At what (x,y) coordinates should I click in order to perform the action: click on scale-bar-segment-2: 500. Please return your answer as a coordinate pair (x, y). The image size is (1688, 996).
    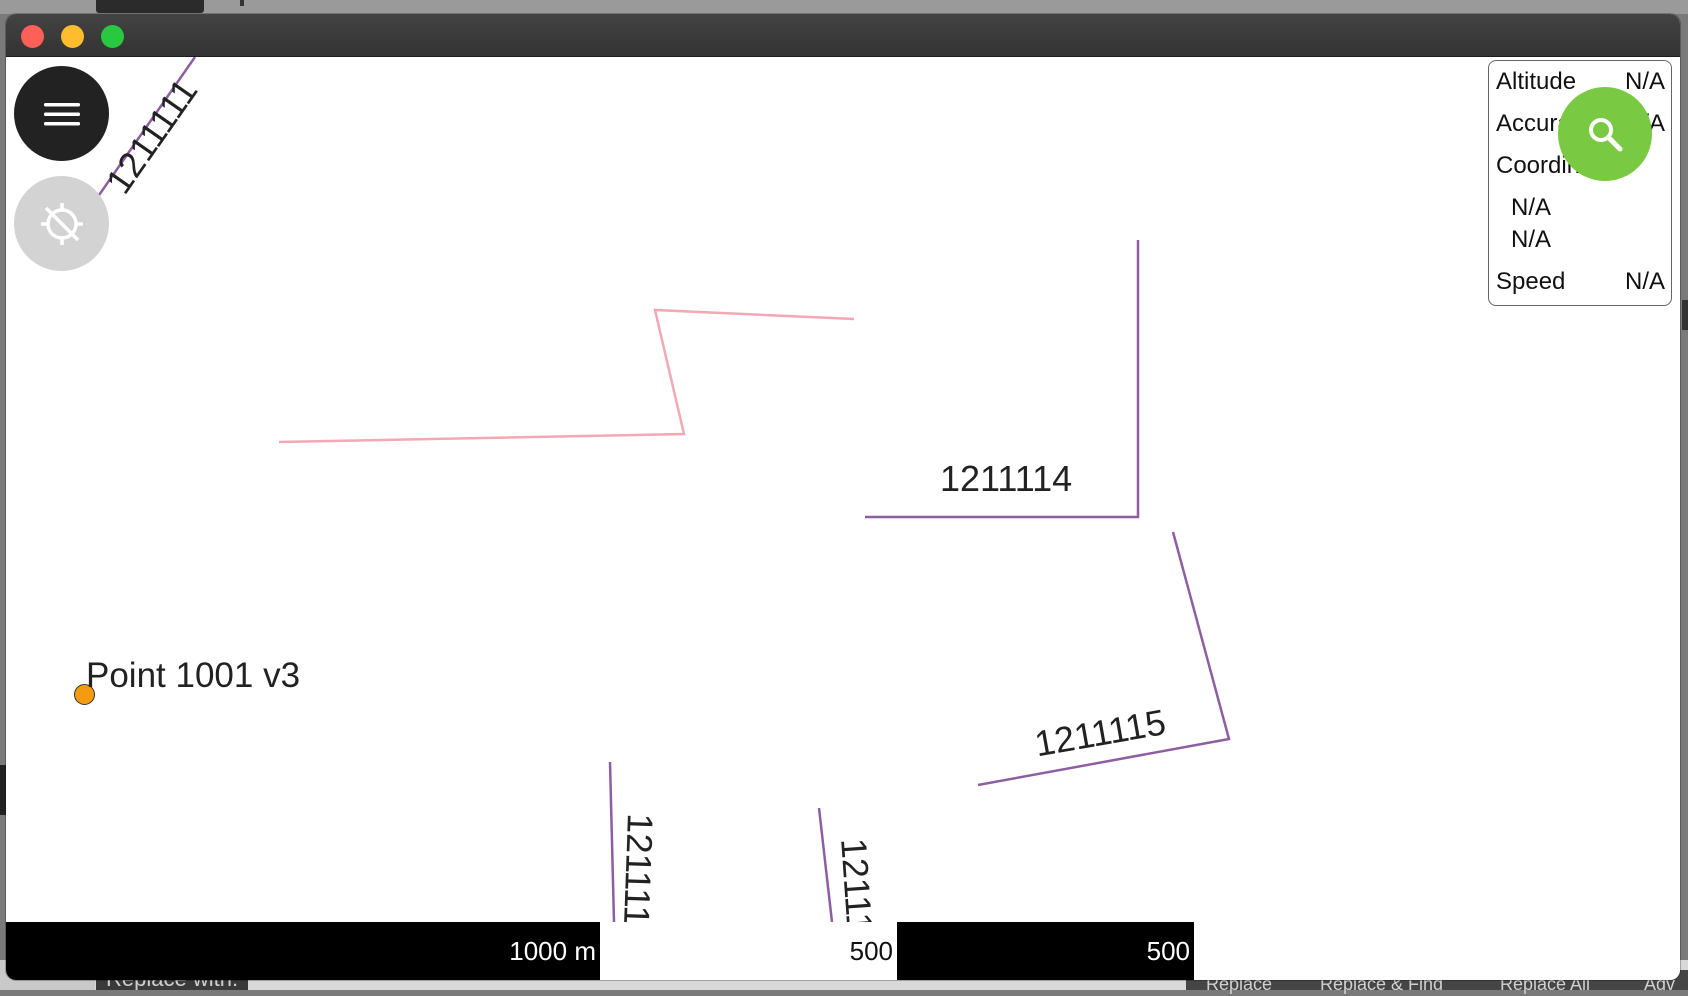
    Looking at the image, I should click on (748, 951).